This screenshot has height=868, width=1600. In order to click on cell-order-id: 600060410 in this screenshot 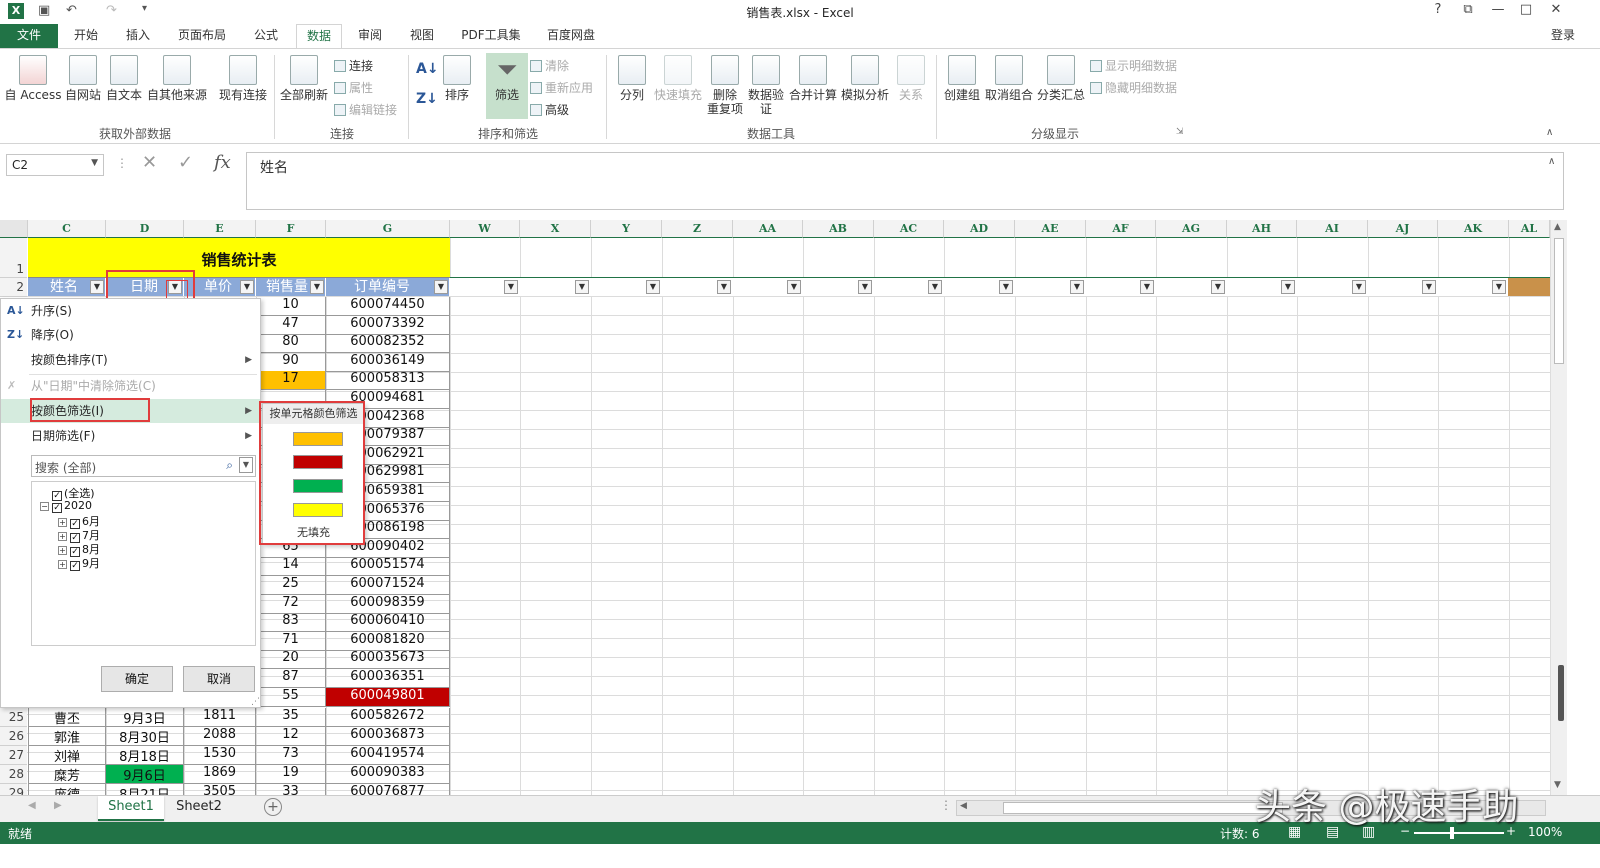, I will do `click(388, 623)`.